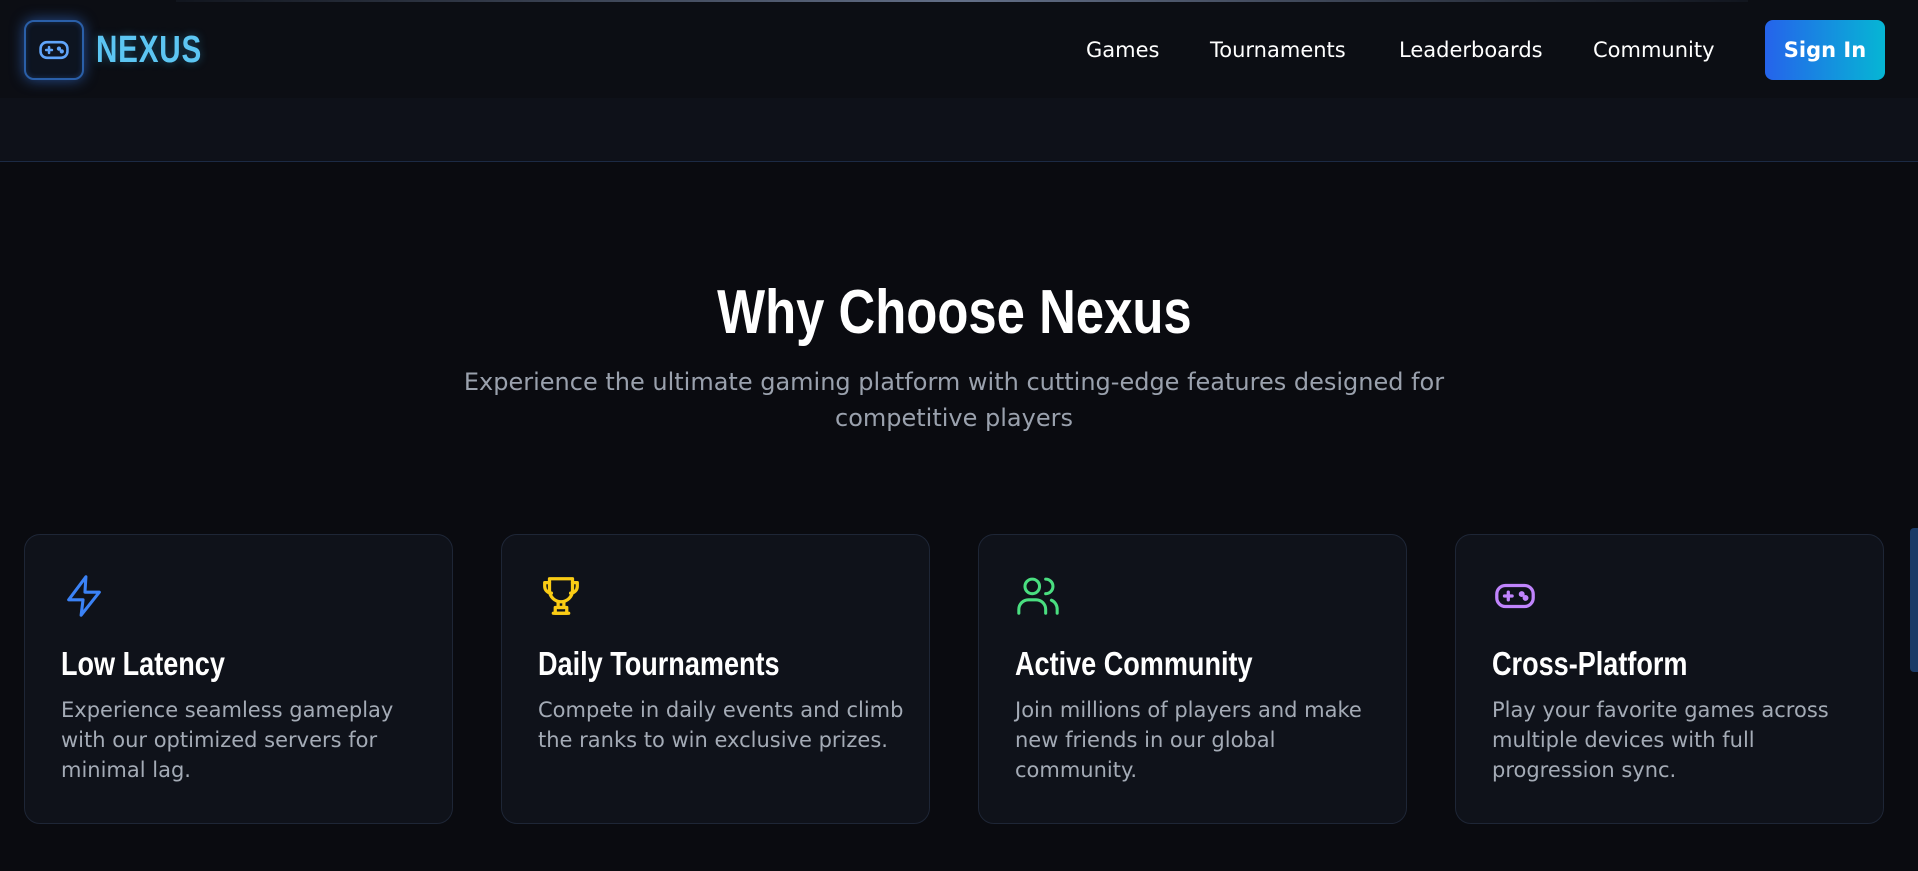  Describe the element at coordinates (1825, 50) in the screenshot. I see `sign-in-button: Sign In` at that location.